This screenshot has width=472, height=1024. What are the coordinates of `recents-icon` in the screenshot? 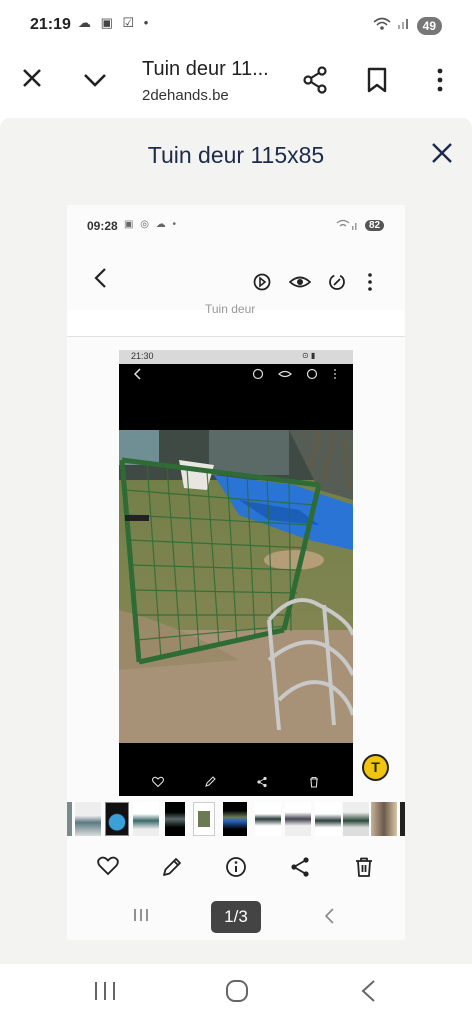 It's located at (105, 994).